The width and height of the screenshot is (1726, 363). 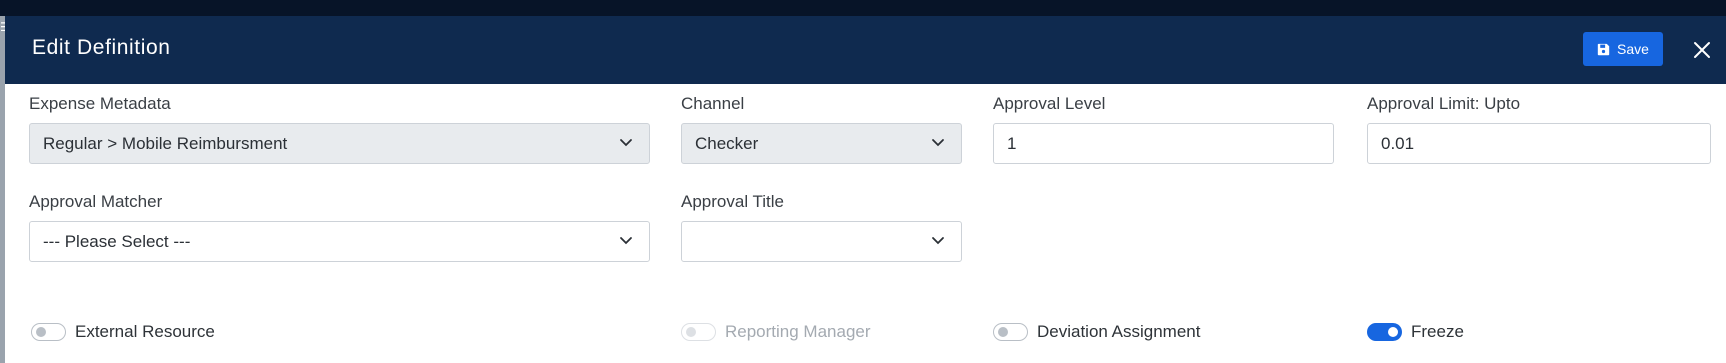 I want to click on close-button, so click(x=1702, y=50).